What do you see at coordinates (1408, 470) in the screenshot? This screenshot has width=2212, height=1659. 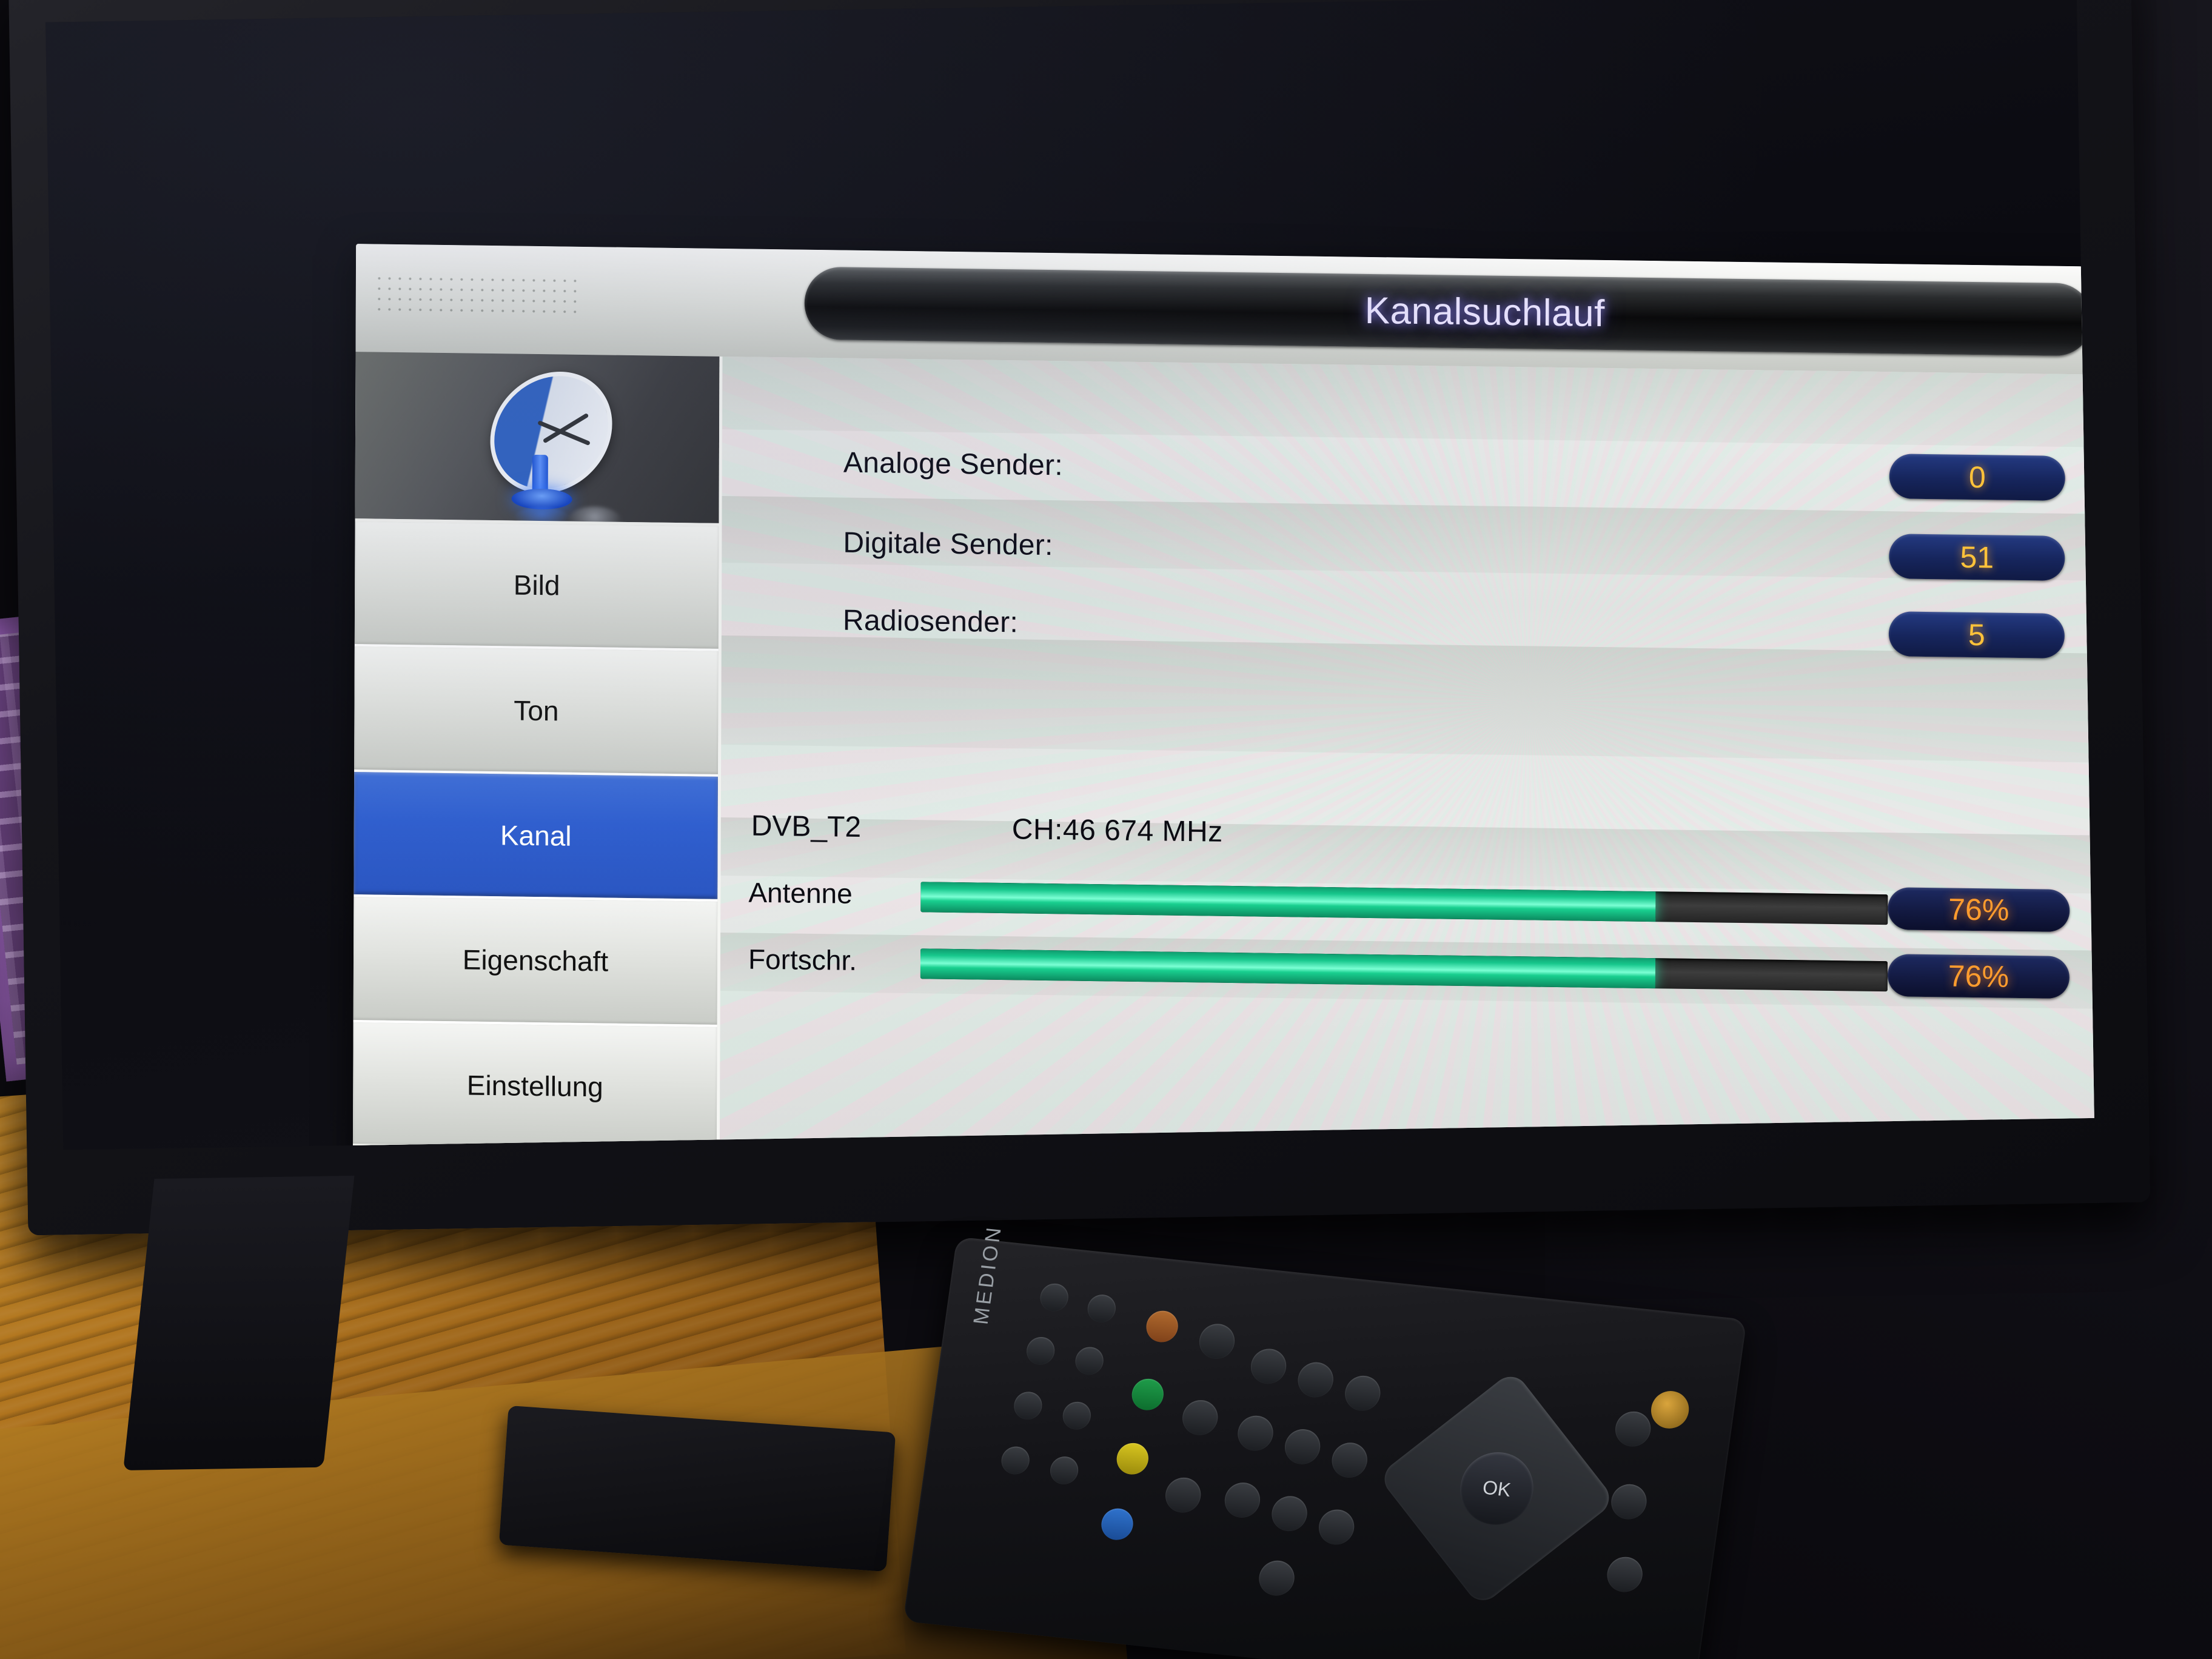 I see `stat-row-analog: Analoge Sender: 0` at bounding box center [1408, 470].